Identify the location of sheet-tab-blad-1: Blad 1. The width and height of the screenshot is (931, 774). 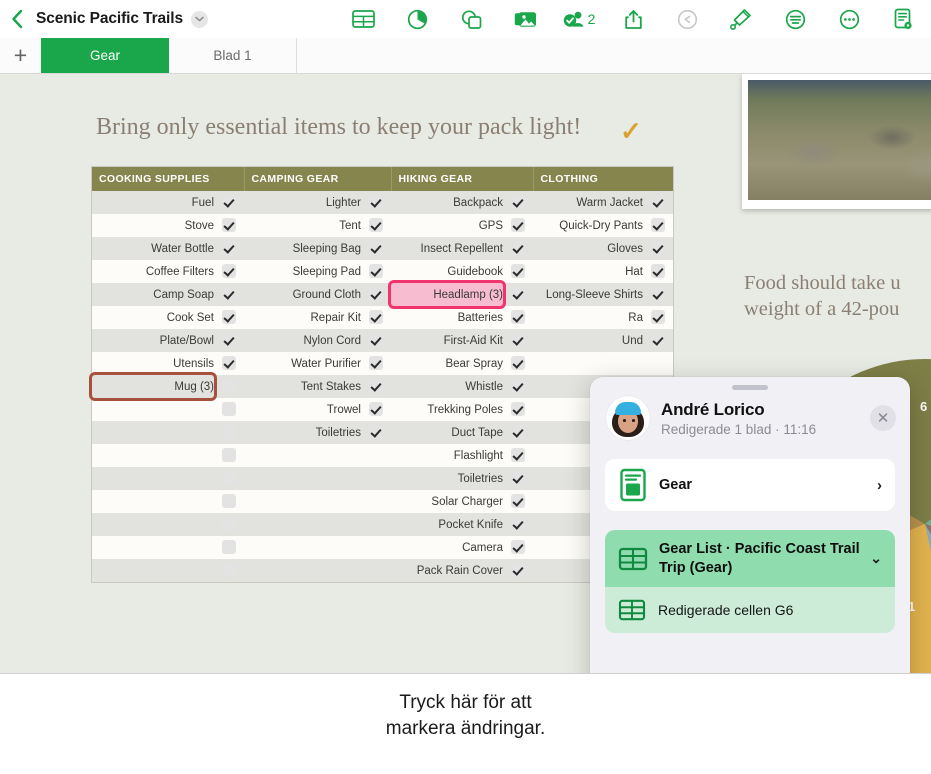
(233, 55).